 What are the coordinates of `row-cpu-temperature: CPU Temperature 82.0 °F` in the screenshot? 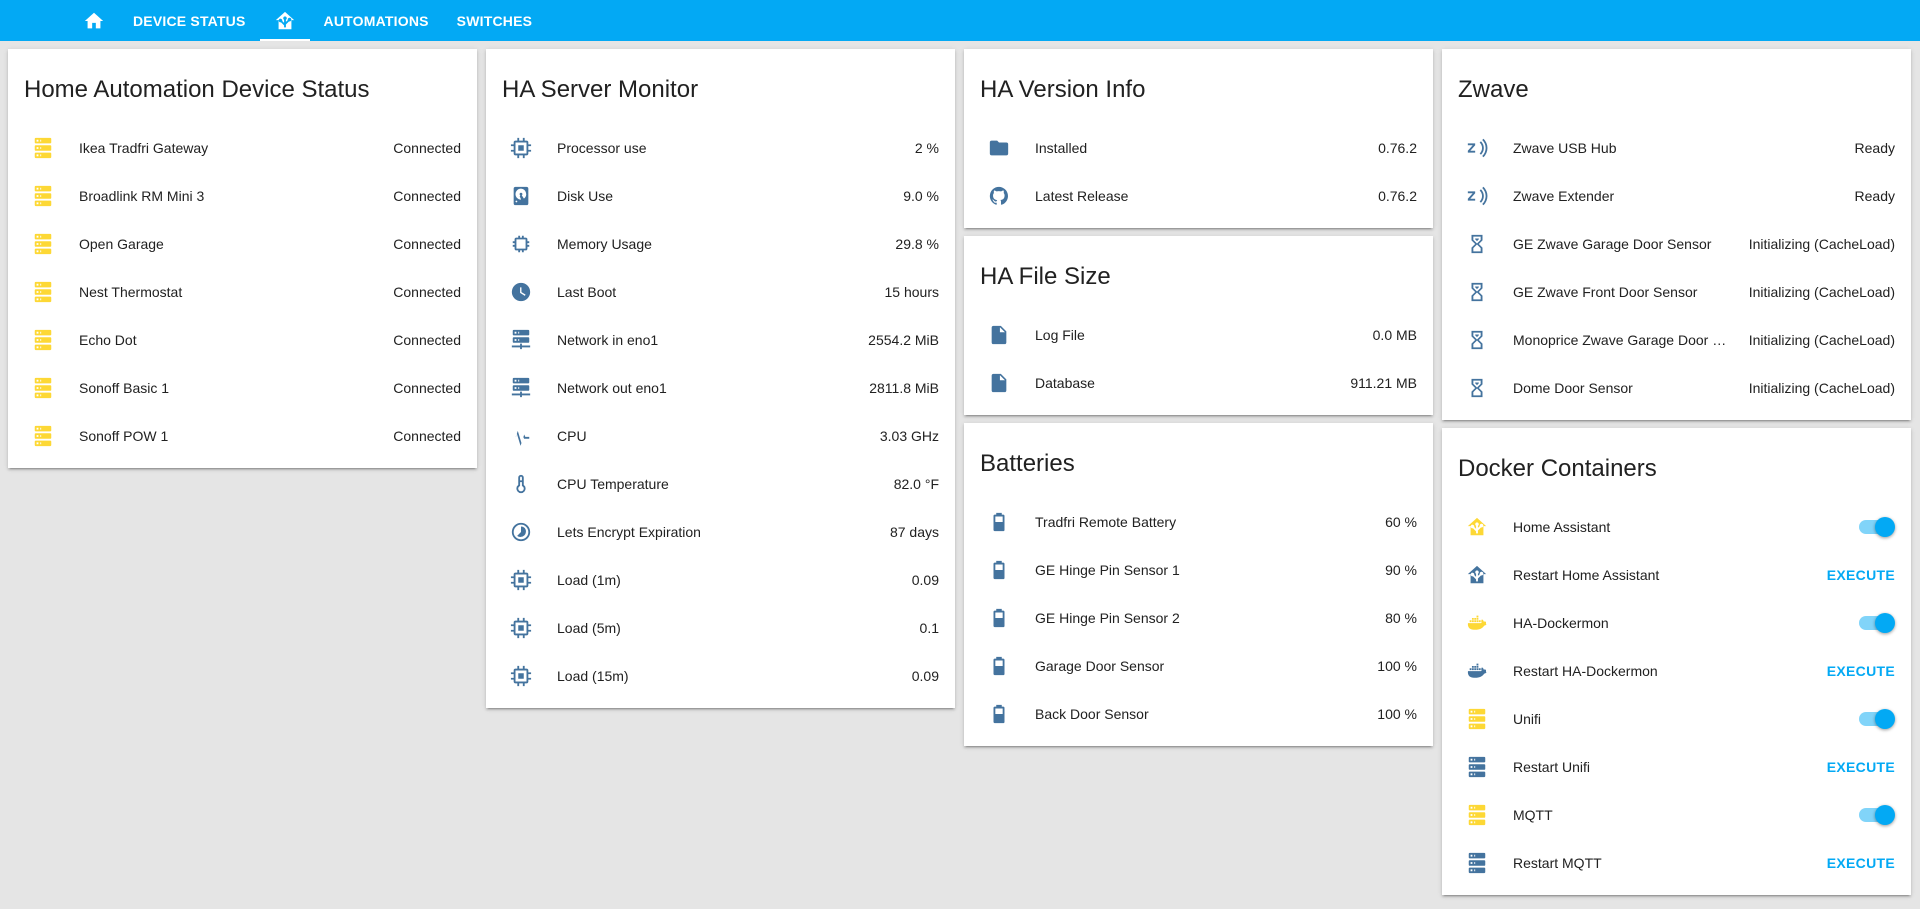 It's located at (720, 484).